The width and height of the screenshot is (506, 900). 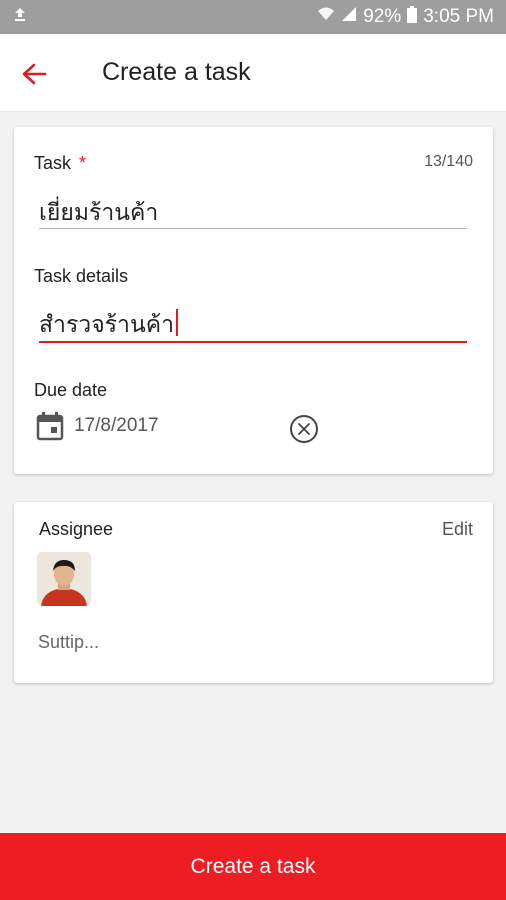 I want to click on task-details-input: สำรวจร้านค้า, so click(x=108, y=325).